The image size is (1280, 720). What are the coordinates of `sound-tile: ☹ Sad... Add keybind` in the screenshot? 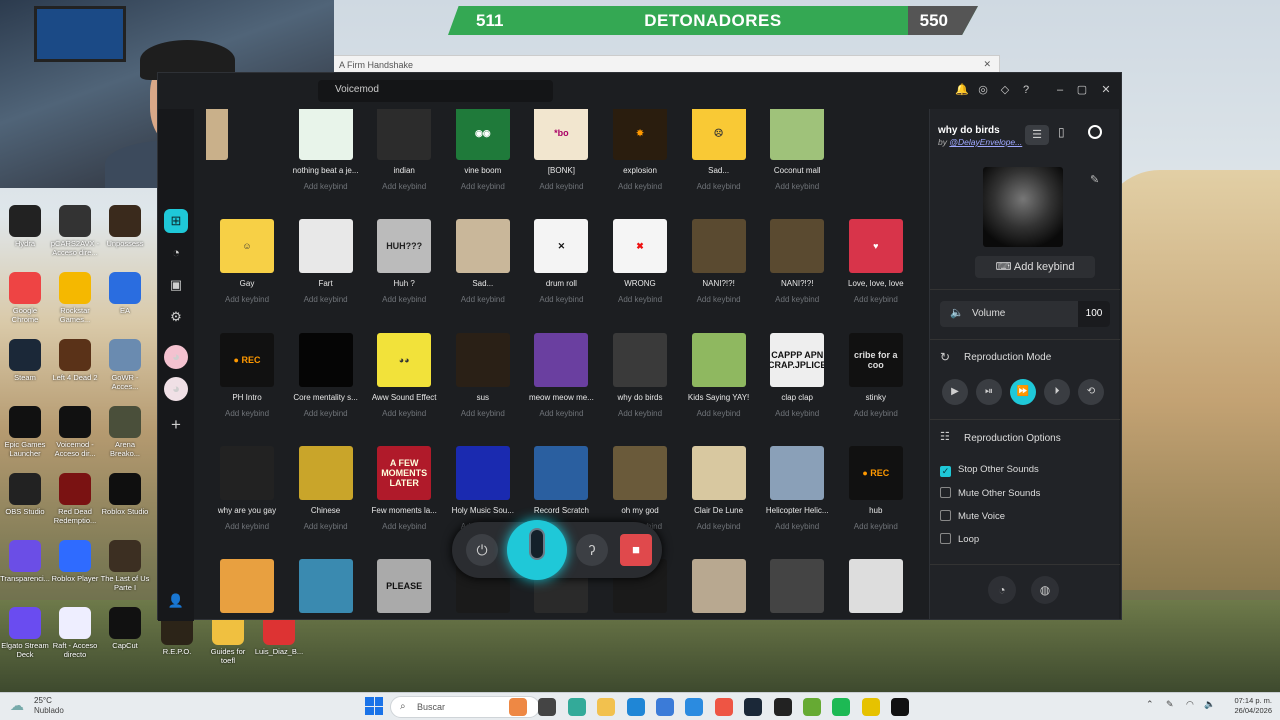 It's located at (719, 150).